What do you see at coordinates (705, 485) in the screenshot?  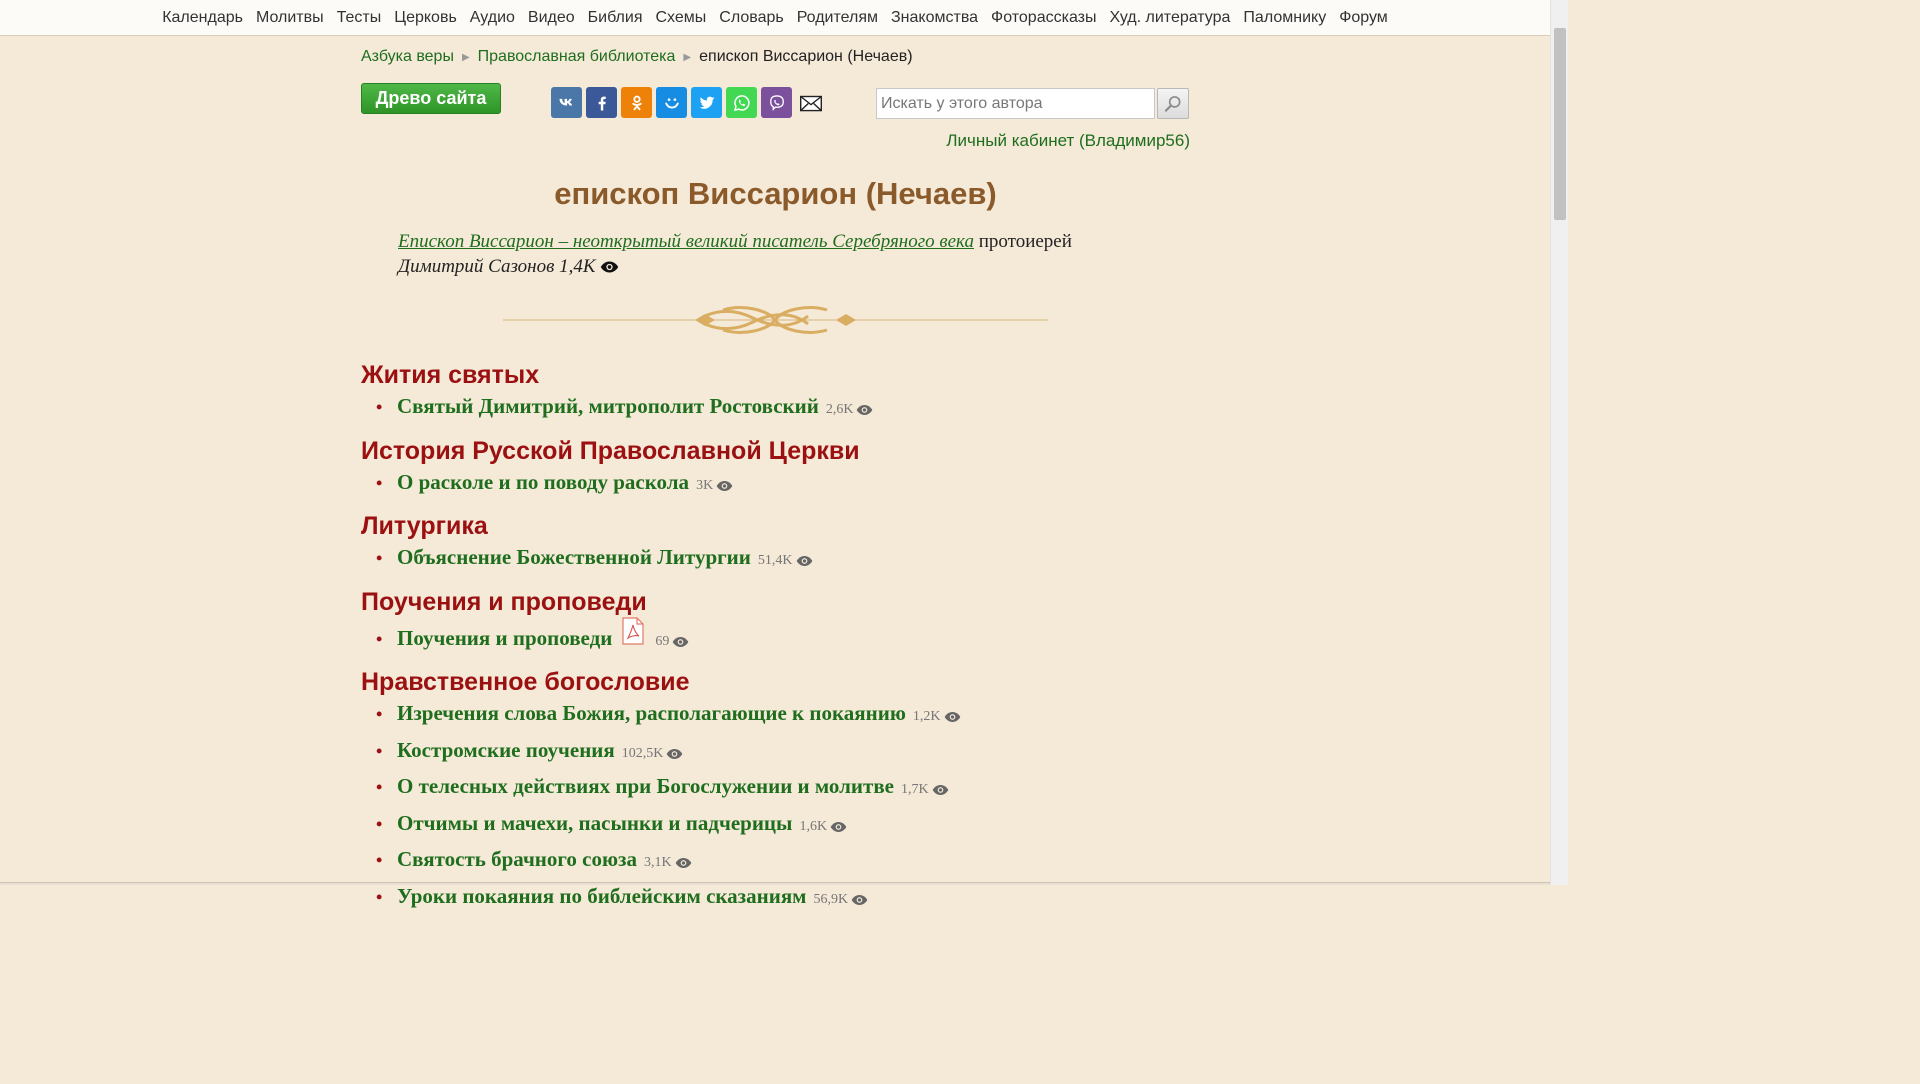 I see `view-count-value: 3K` at bounding box center [705, 485].